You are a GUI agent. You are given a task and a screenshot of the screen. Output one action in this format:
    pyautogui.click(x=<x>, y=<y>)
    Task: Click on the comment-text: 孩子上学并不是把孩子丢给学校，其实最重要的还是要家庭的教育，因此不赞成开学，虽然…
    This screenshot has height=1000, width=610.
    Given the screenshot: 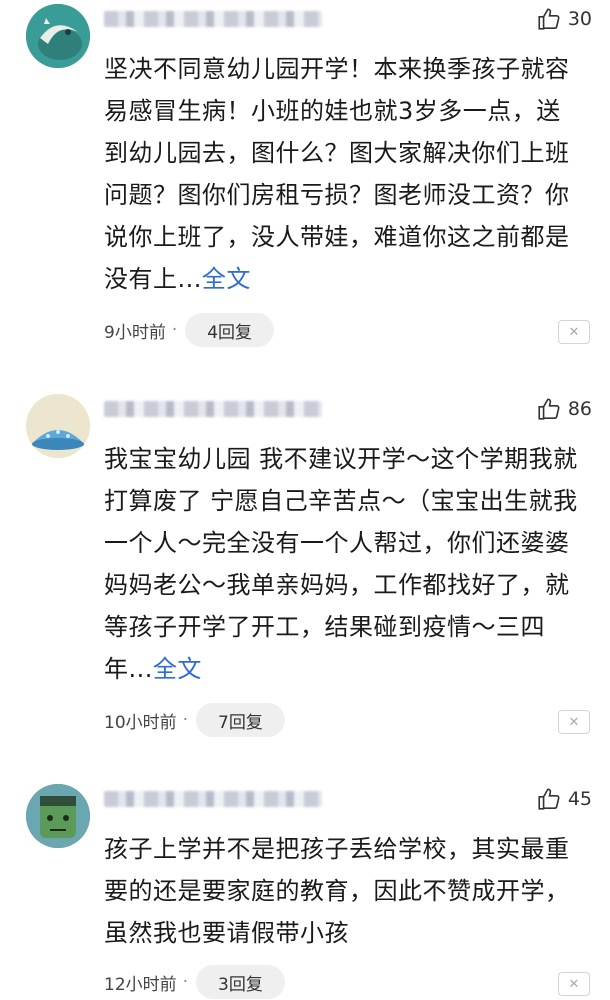 What is the action you would take?
    pyautogui.click(x=341, y=891)
    